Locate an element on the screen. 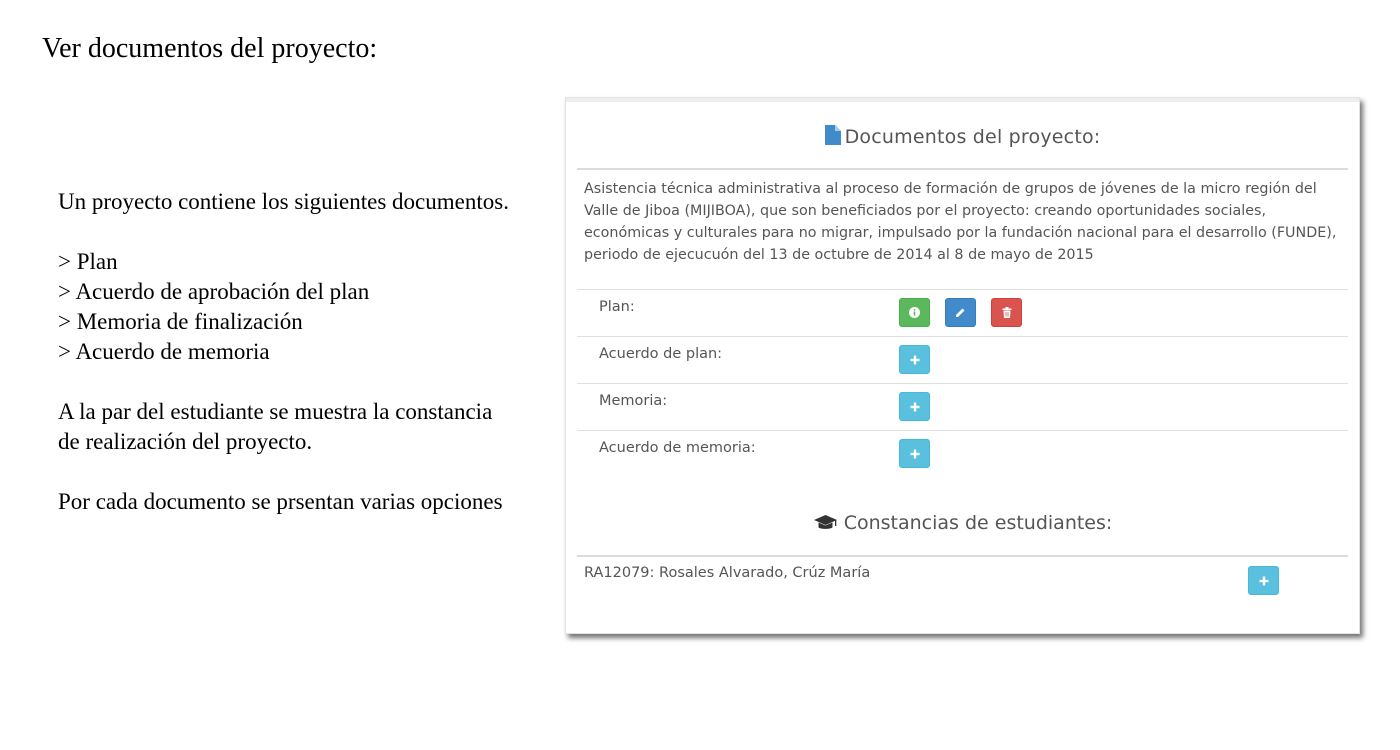 Image resolution: width=1400 pixels, height=750 pixels. document-label: Acuerdo de memoria: is located at coordinates (677, 448).